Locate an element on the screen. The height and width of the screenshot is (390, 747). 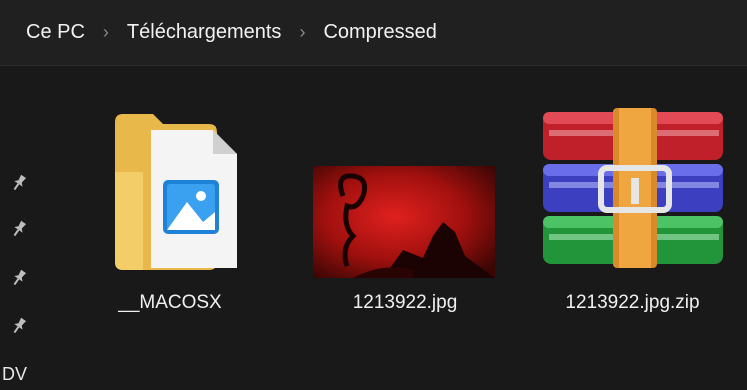
breadcrumb-this-pc: Ce PC is located at coordinates (55, 32).